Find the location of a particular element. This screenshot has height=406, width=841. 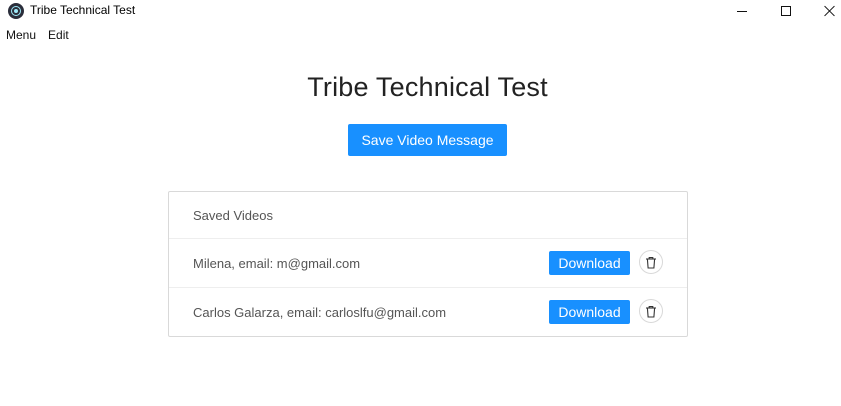

page-title: Tribe Technical Test is located at coordinates (427, 87).